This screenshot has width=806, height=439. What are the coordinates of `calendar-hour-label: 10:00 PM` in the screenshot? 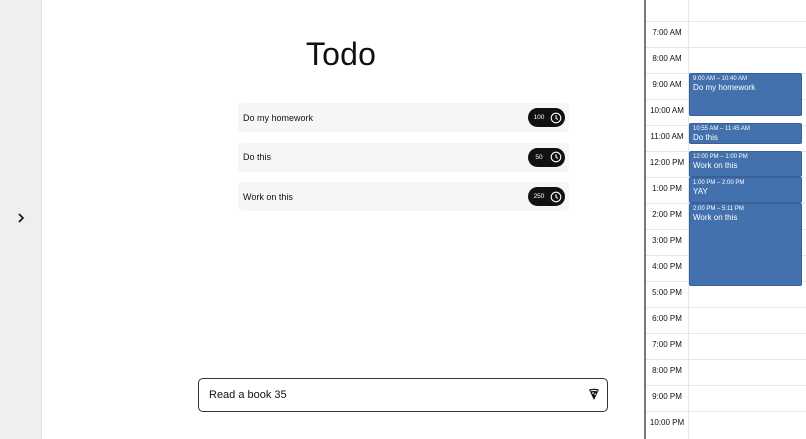 It's located at (667, 422).